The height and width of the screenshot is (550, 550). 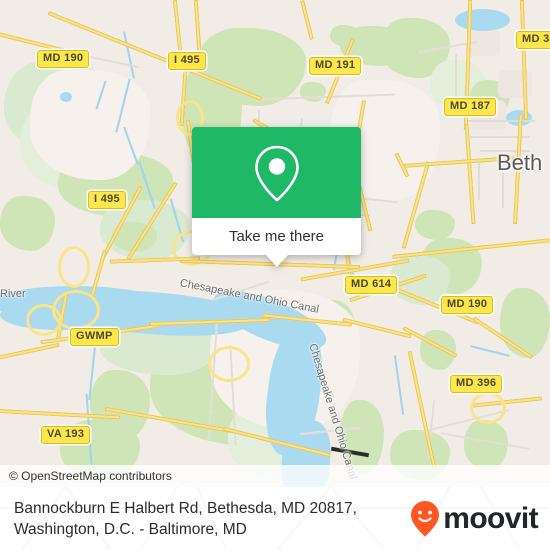 What do you see at coordinates (533, 40) in the screenshot?
I see `road-shield-md355: MD 35` at bounding box center [533, 40].